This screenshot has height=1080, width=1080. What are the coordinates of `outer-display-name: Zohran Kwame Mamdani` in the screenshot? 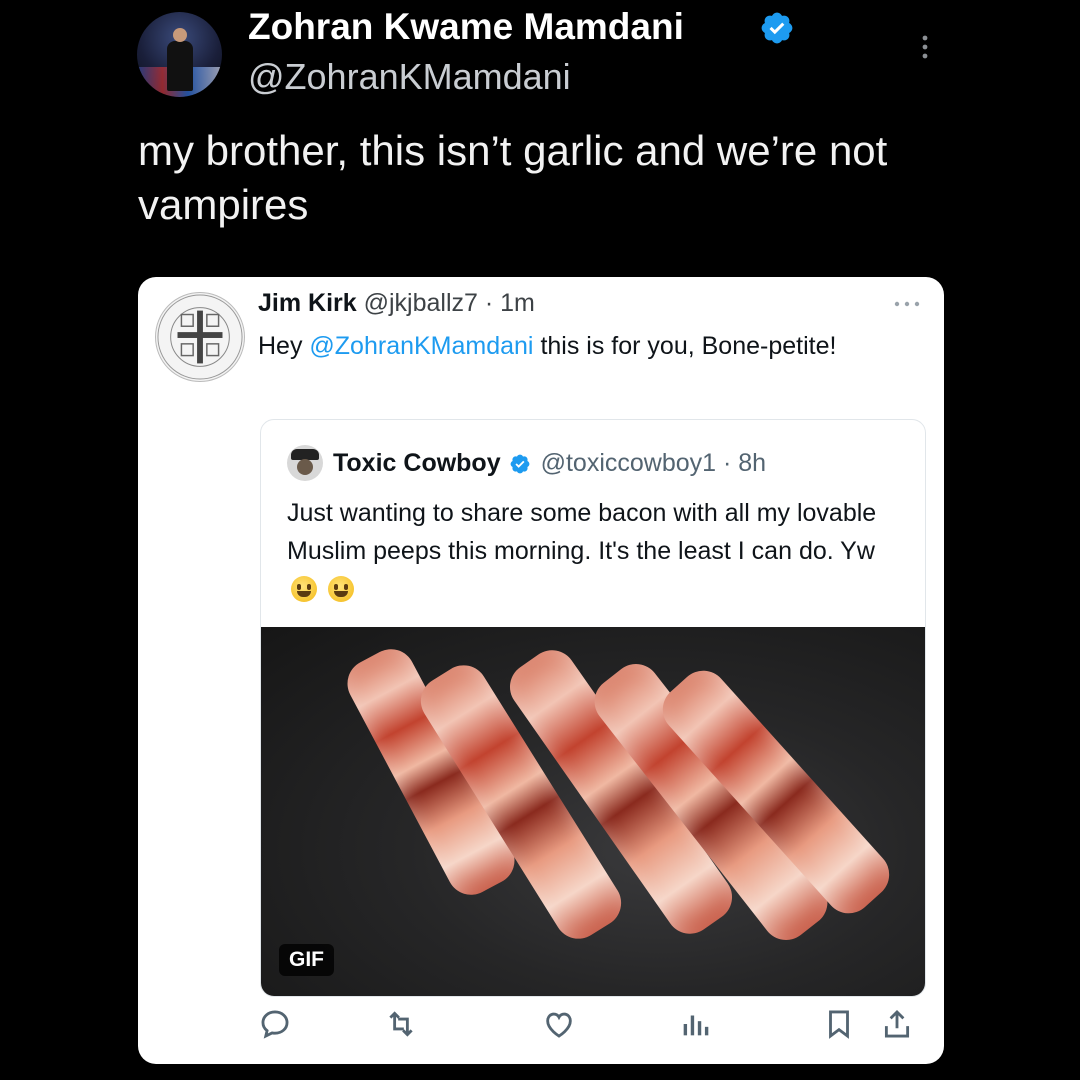 It's located at (466, 27).